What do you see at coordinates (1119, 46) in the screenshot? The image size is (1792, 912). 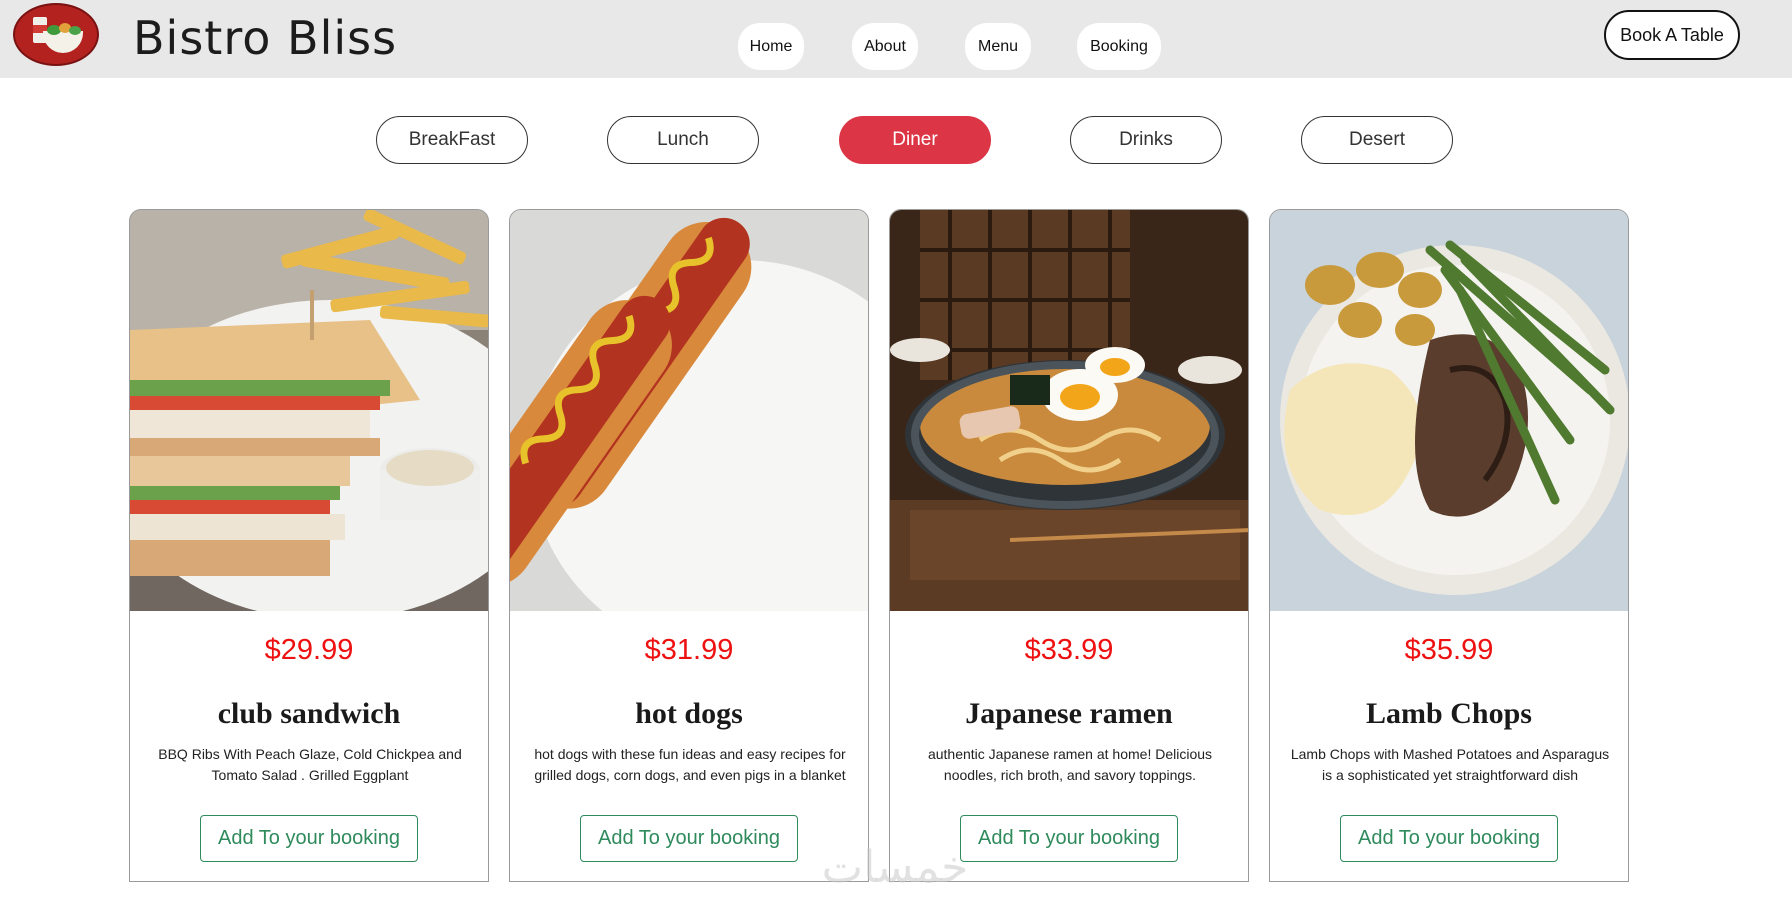 I see `nav-booking: Booking` at bounding box center [1119, 46].